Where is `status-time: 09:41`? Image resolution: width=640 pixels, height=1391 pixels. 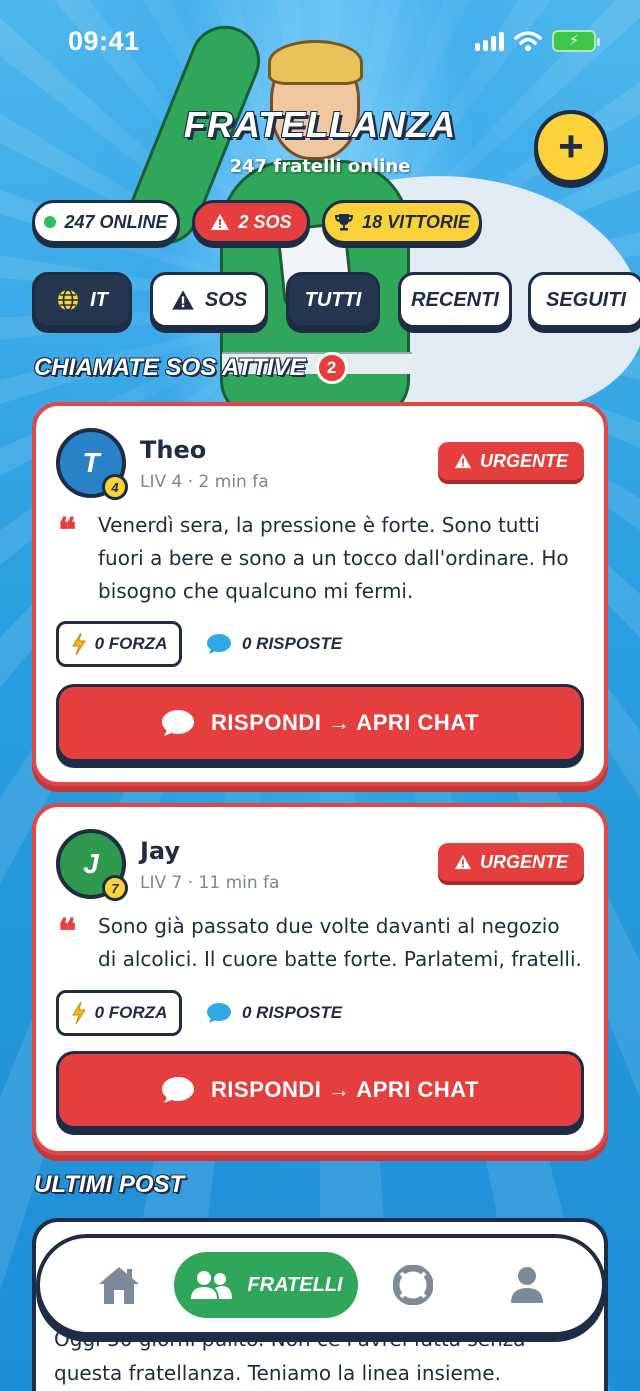 status-time: 09:41 is located at coordinates (104, 41).